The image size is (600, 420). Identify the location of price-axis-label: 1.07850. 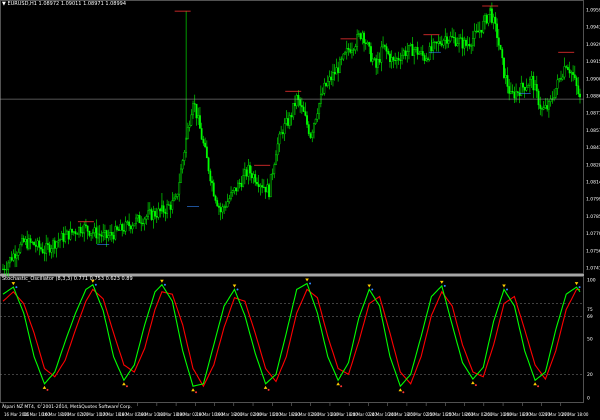
(593, 217).